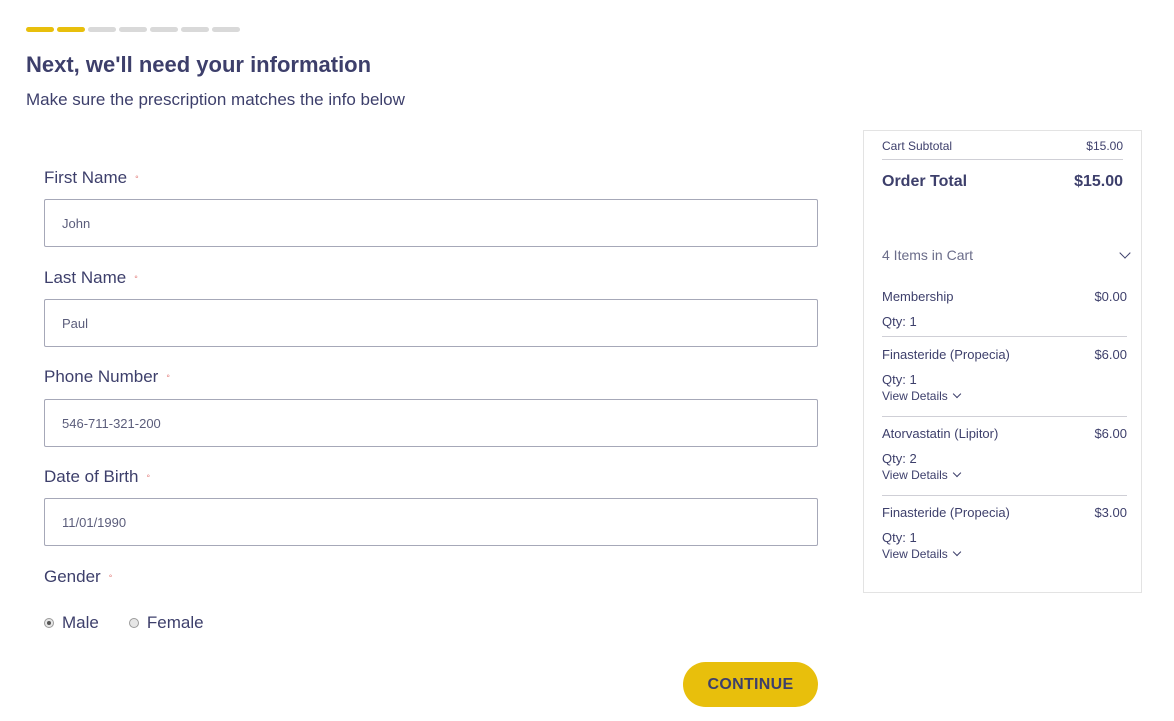  I want to click on first-name-label-text: First Name, so click(86, 177).